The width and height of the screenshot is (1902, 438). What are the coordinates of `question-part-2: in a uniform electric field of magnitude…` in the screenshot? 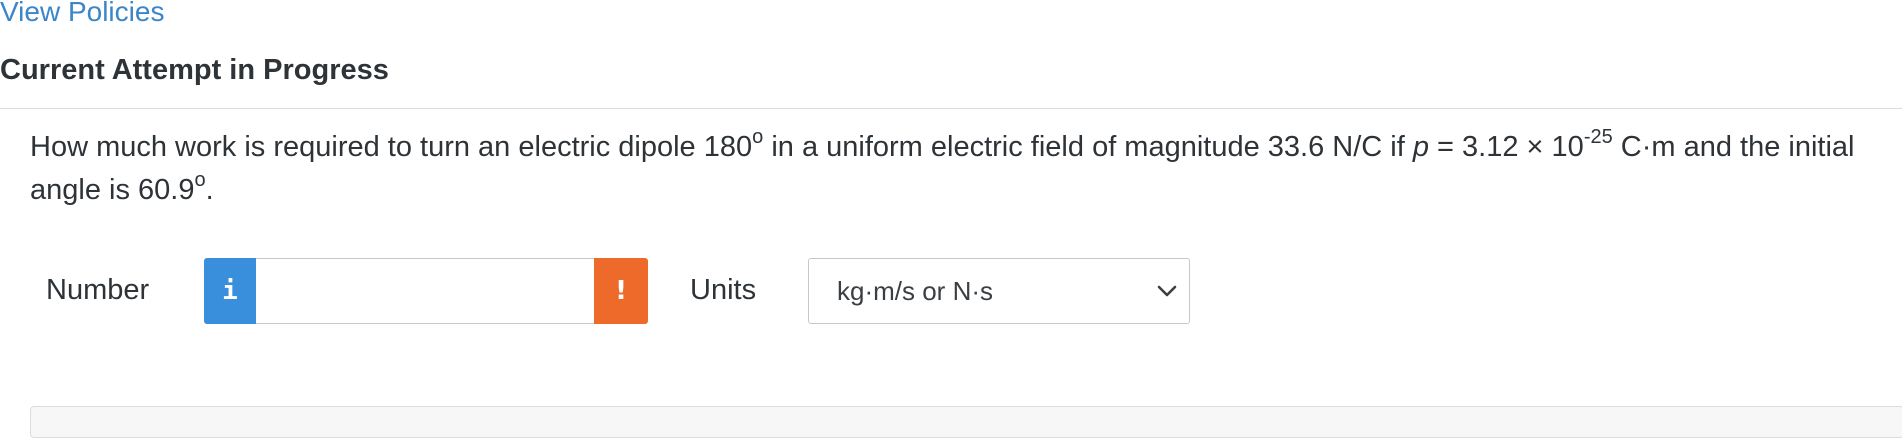 It's located at (1088, 147).